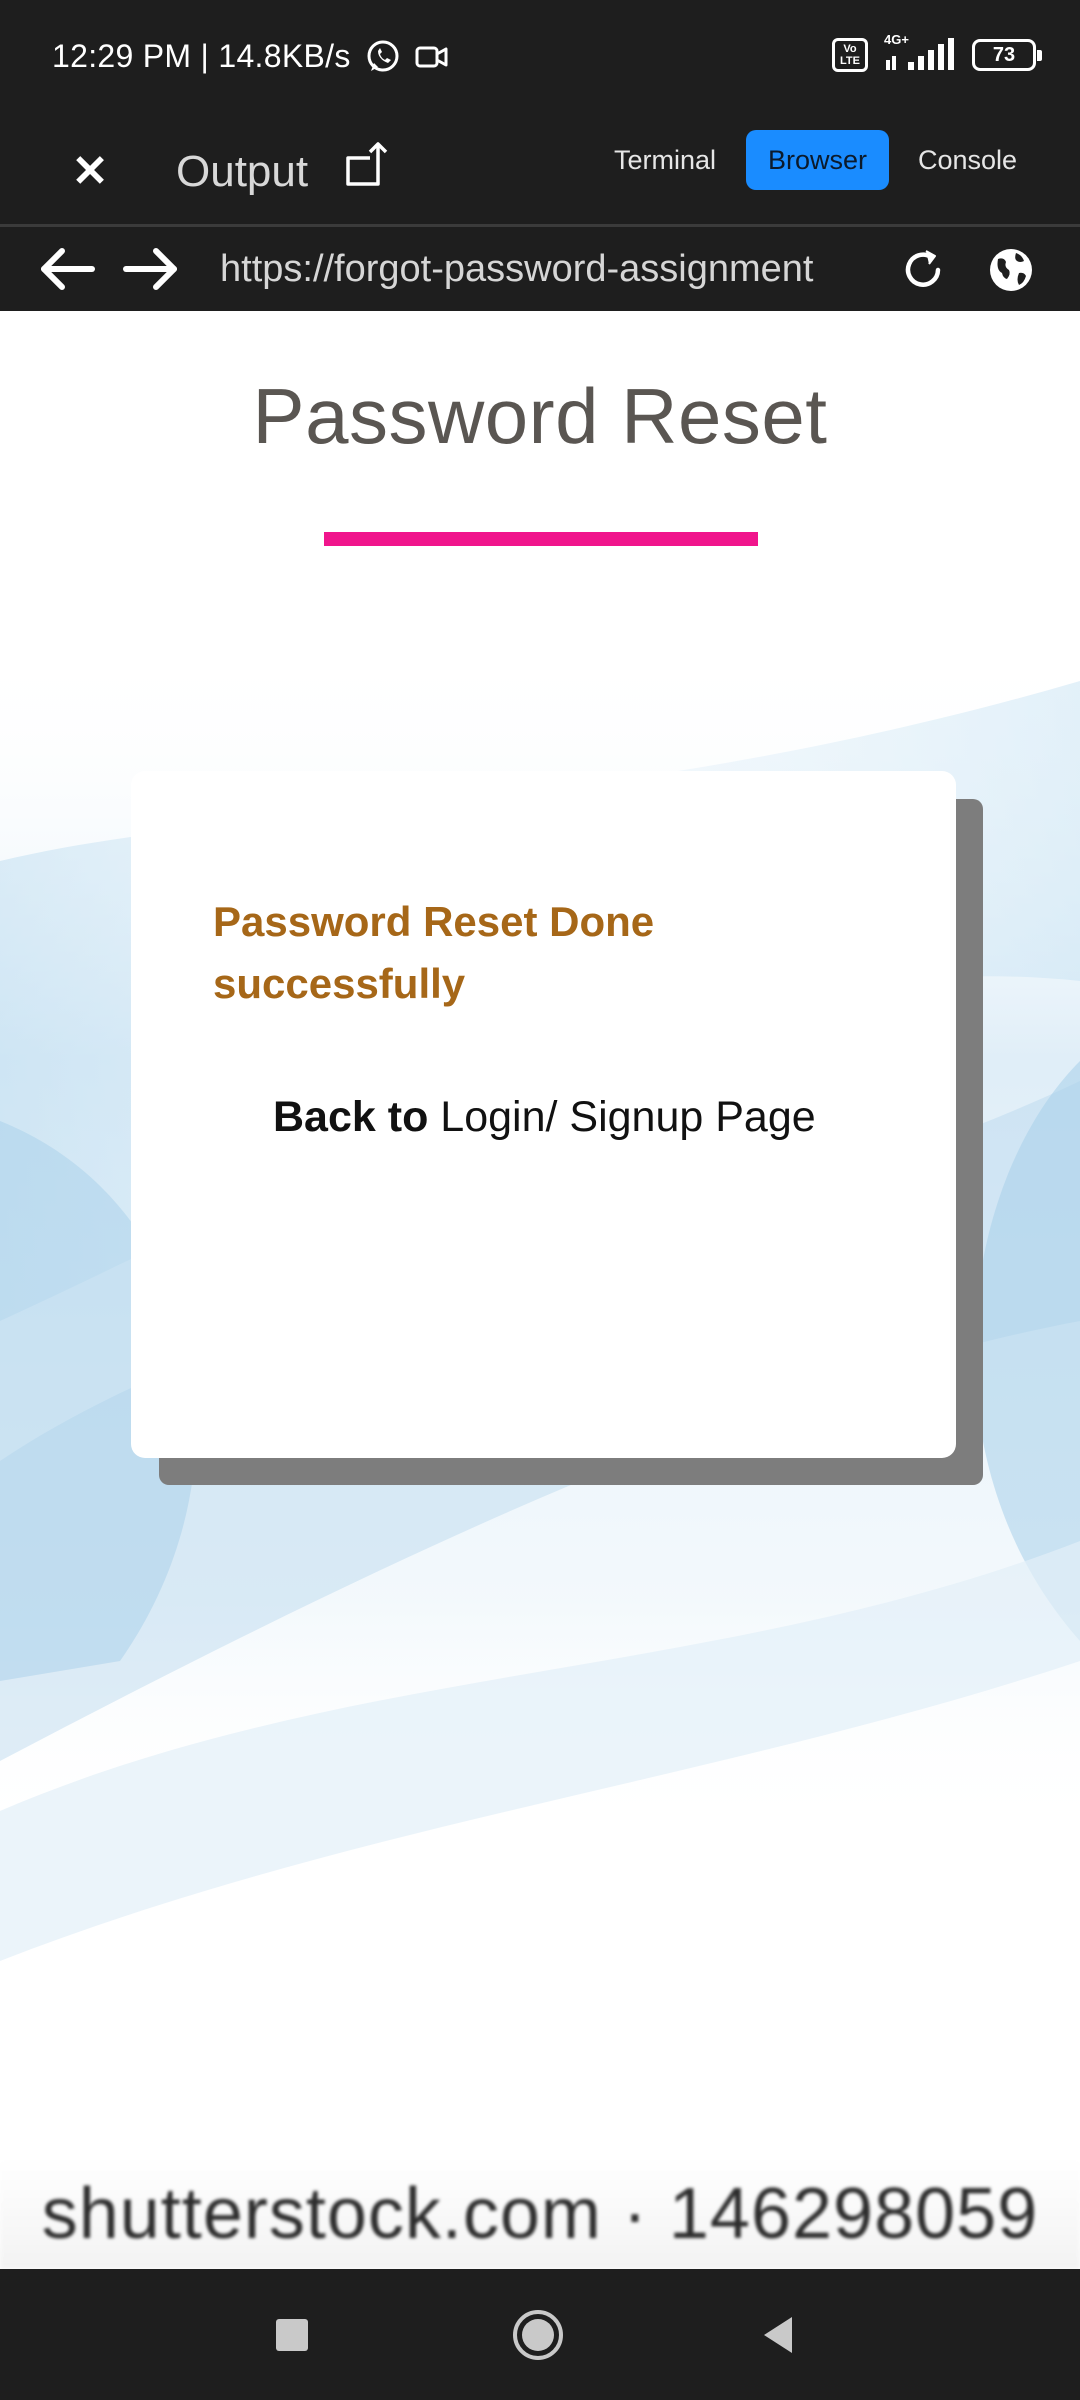  I want to click on volte-label: Vo LTE, so click(850, 55).